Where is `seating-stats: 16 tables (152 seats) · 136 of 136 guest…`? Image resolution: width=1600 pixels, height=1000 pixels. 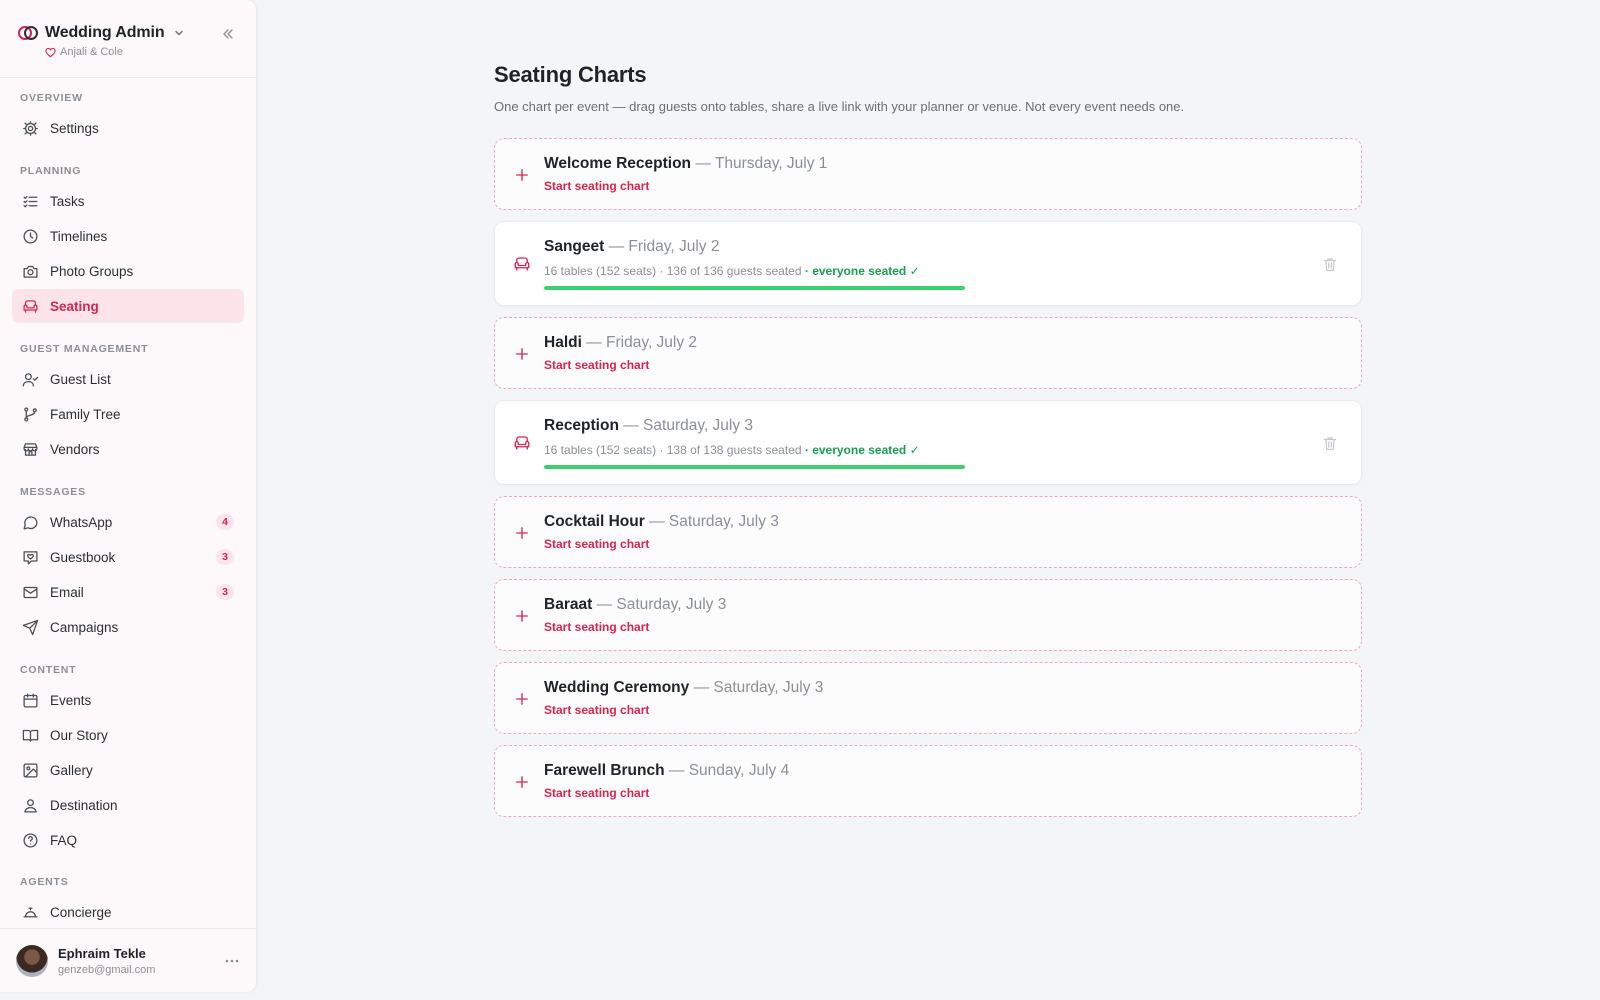
seating-stats: 16 tables (152 seats) · 136 of 136 guest… is located at coordinates (917, 271).